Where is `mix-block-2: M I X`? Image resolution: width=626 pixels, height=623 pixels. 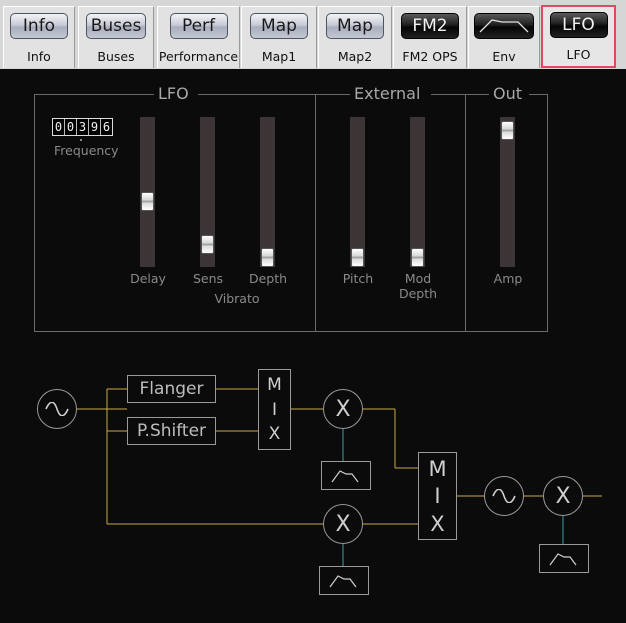
mix-block-2: M I X is located at coordinates (437, 496).